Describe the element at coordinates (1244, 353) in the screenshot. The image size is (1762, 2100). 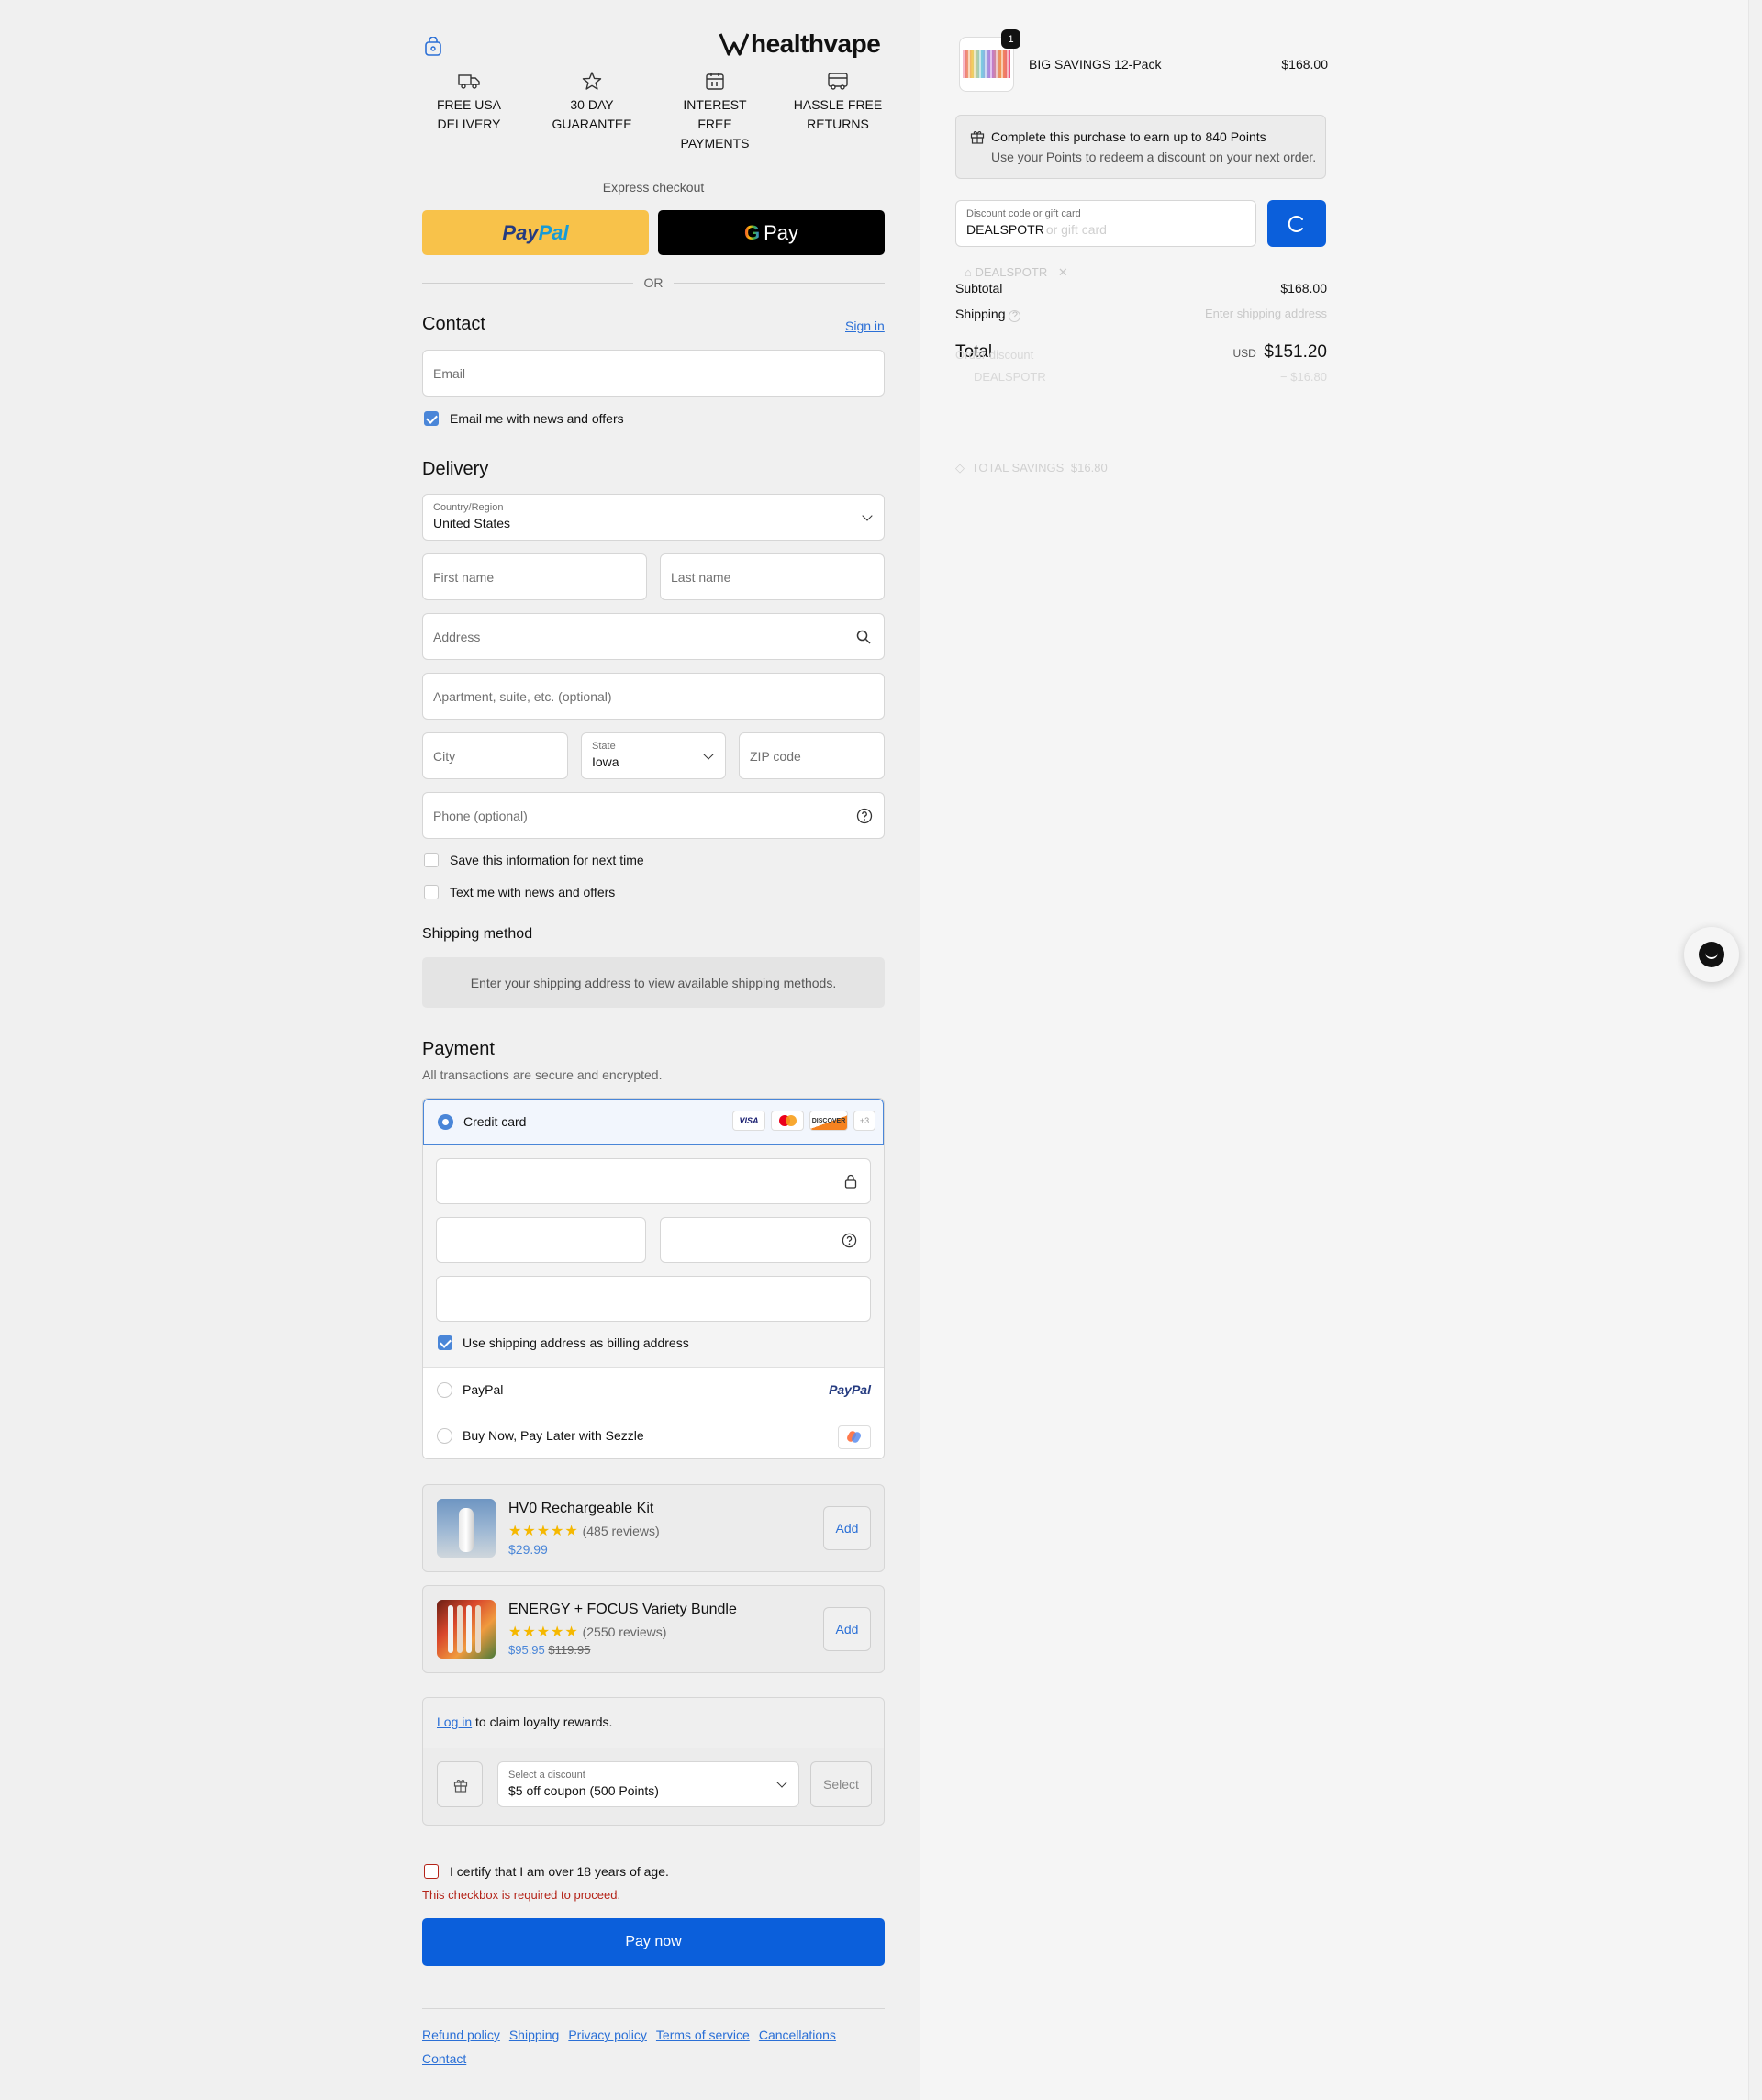
I see `currency-code: USD` at that location.